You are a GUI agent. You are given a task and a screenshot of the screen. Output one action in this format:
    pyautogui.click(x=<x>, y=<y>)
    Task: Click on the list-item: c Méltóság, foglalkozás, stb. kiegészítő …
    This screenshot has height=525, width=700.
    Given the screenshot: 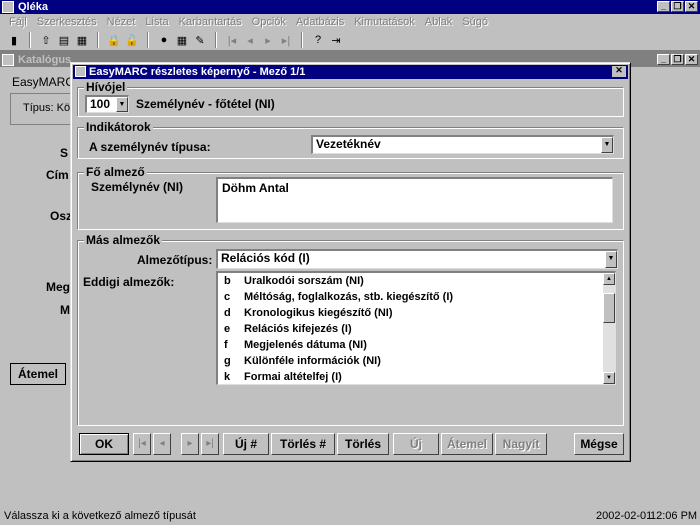 What is the action you would take?
    pyautogui.click(x=338, y=297)
    